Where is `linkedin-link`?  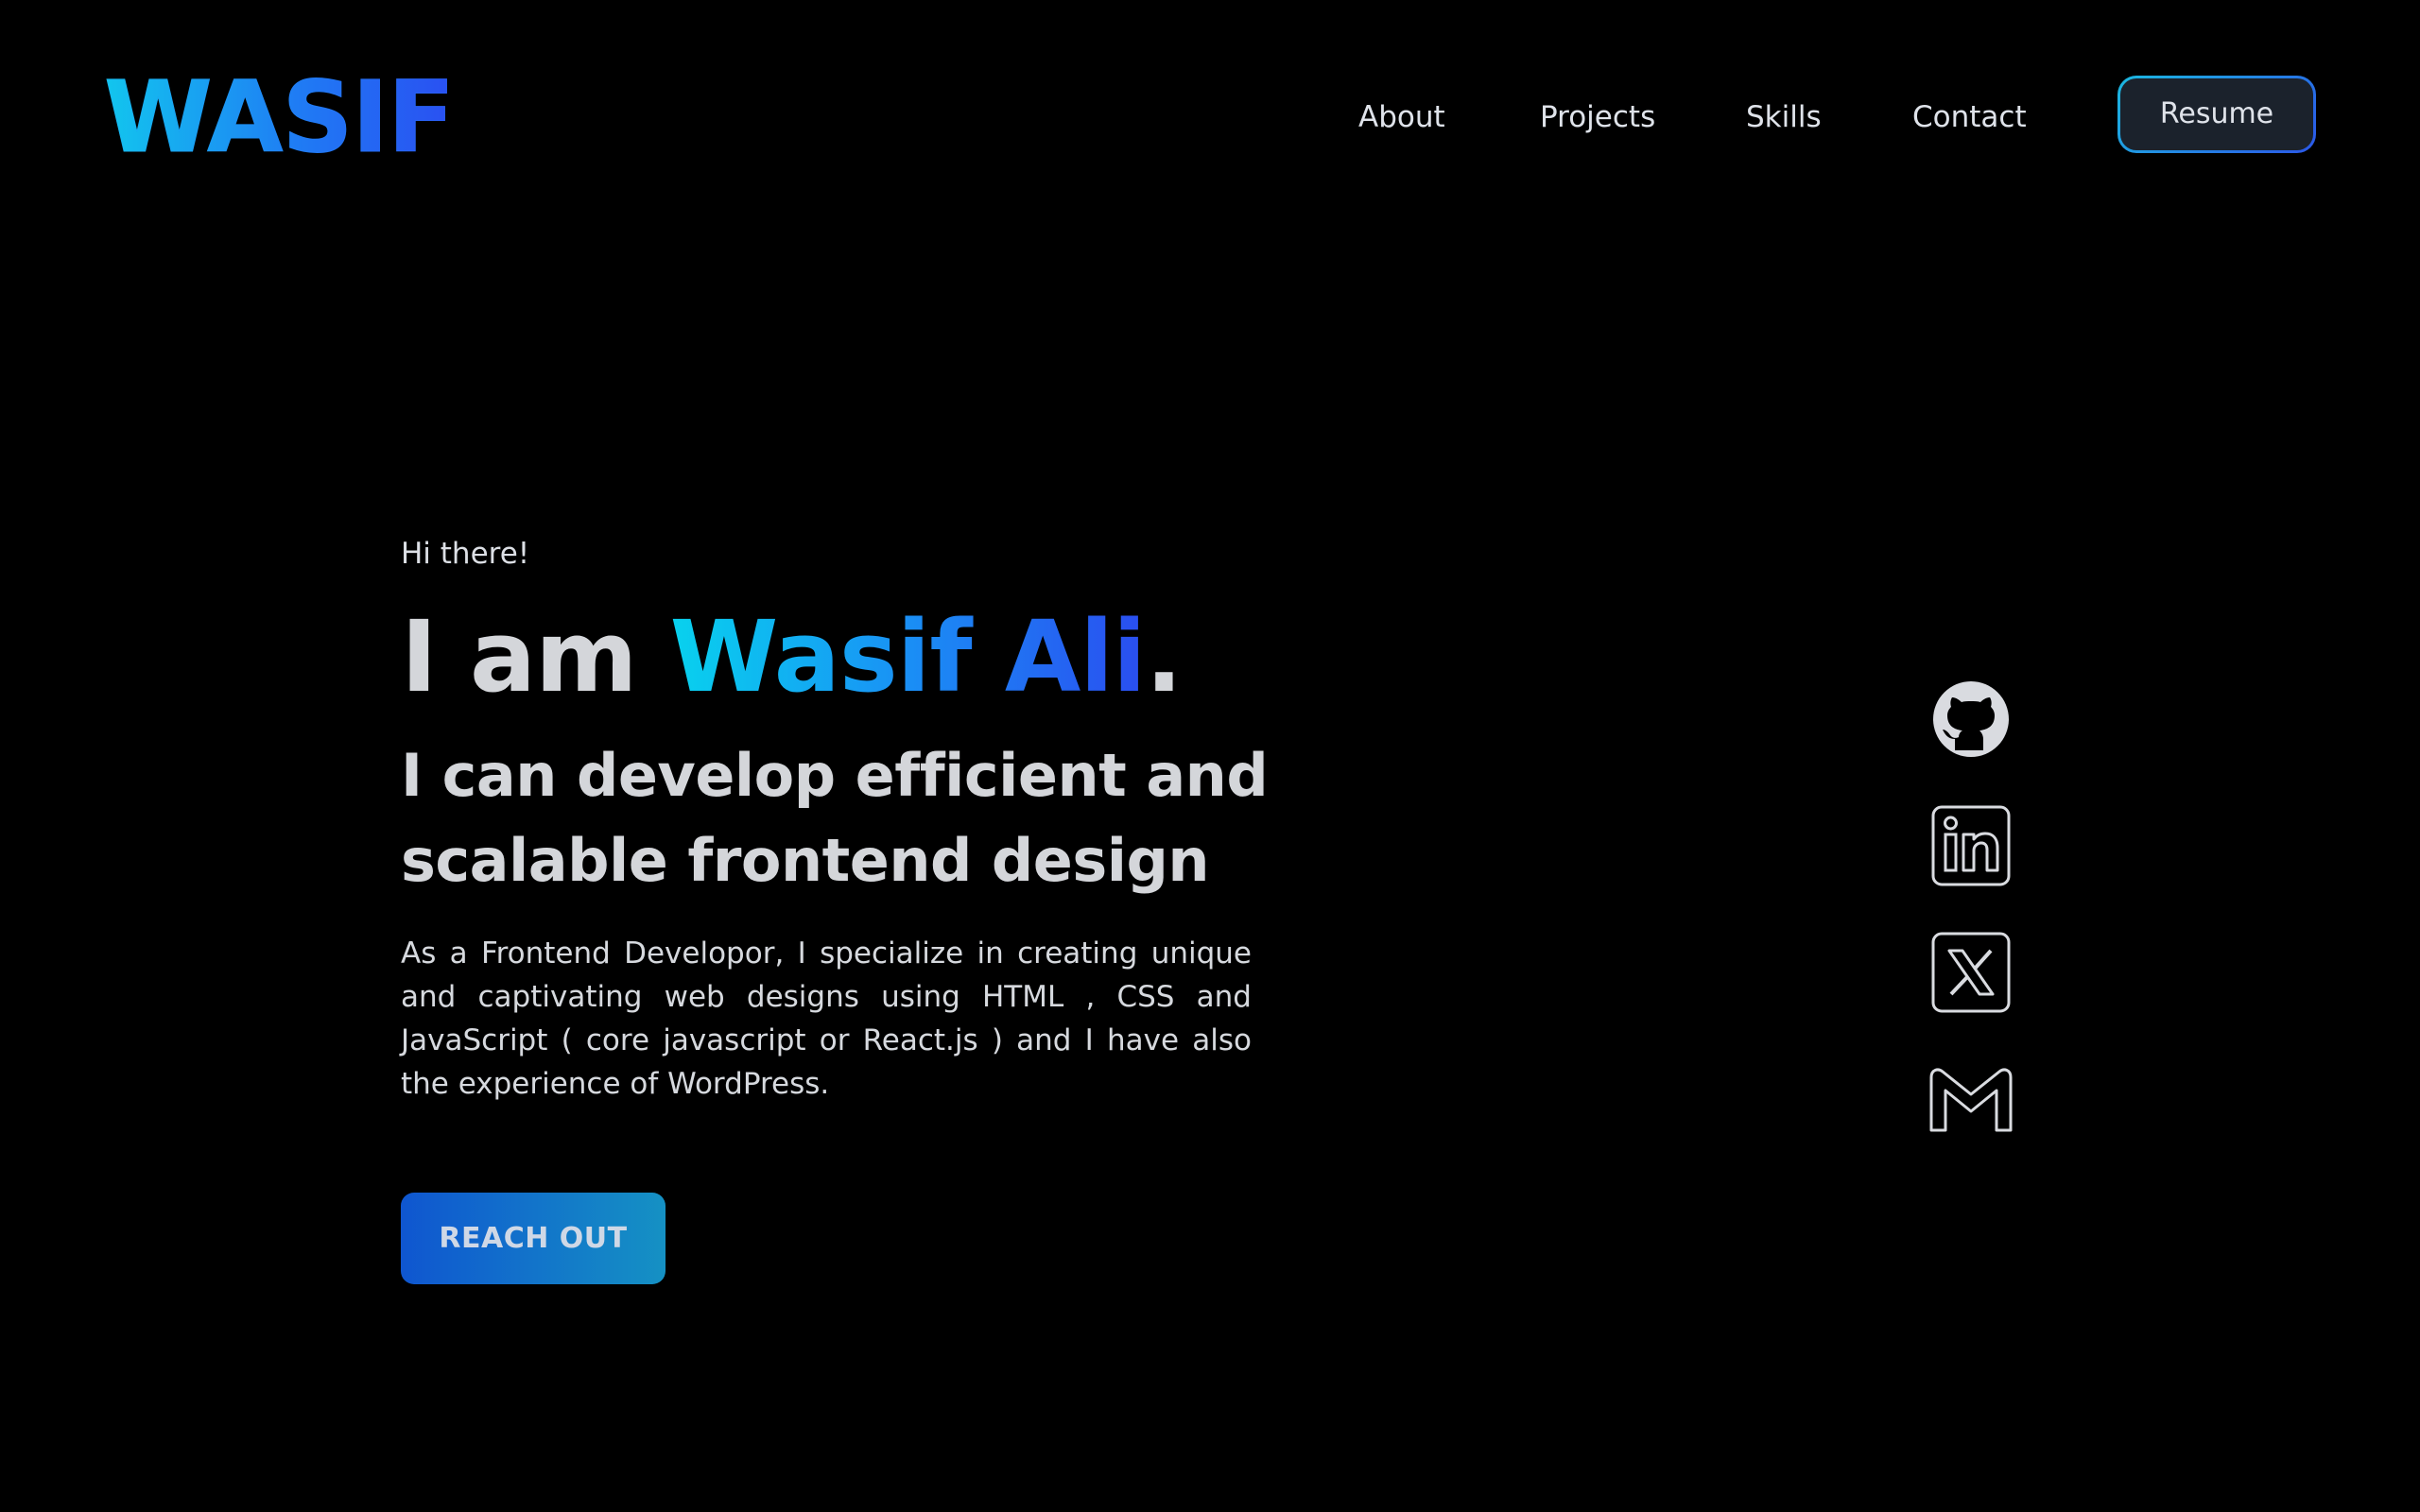 linkedin-link is located at coordinates (1971, 845).